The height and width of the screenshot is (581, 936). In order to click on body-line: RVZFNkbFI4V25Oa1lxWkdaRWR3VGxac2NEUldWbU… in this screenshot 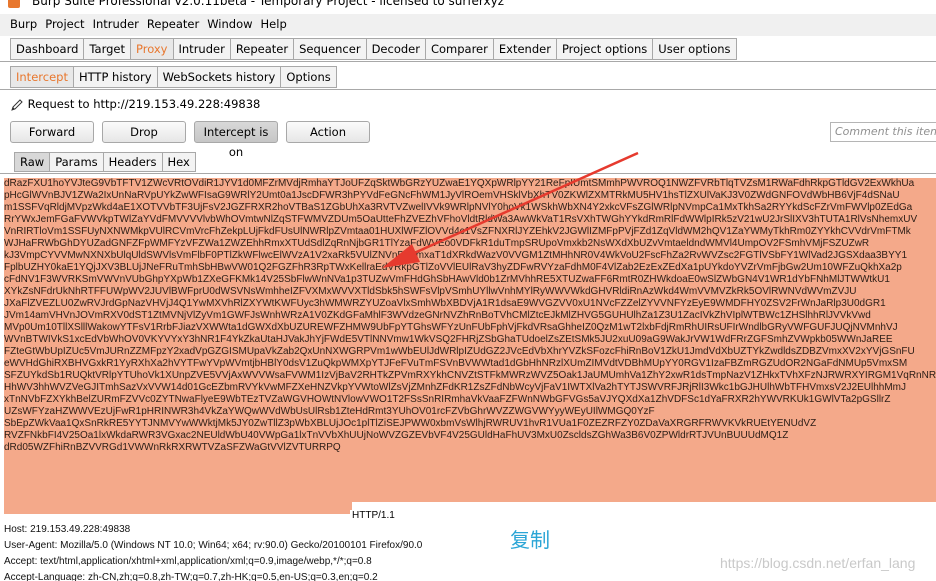, I will do `click(470, 436)`.